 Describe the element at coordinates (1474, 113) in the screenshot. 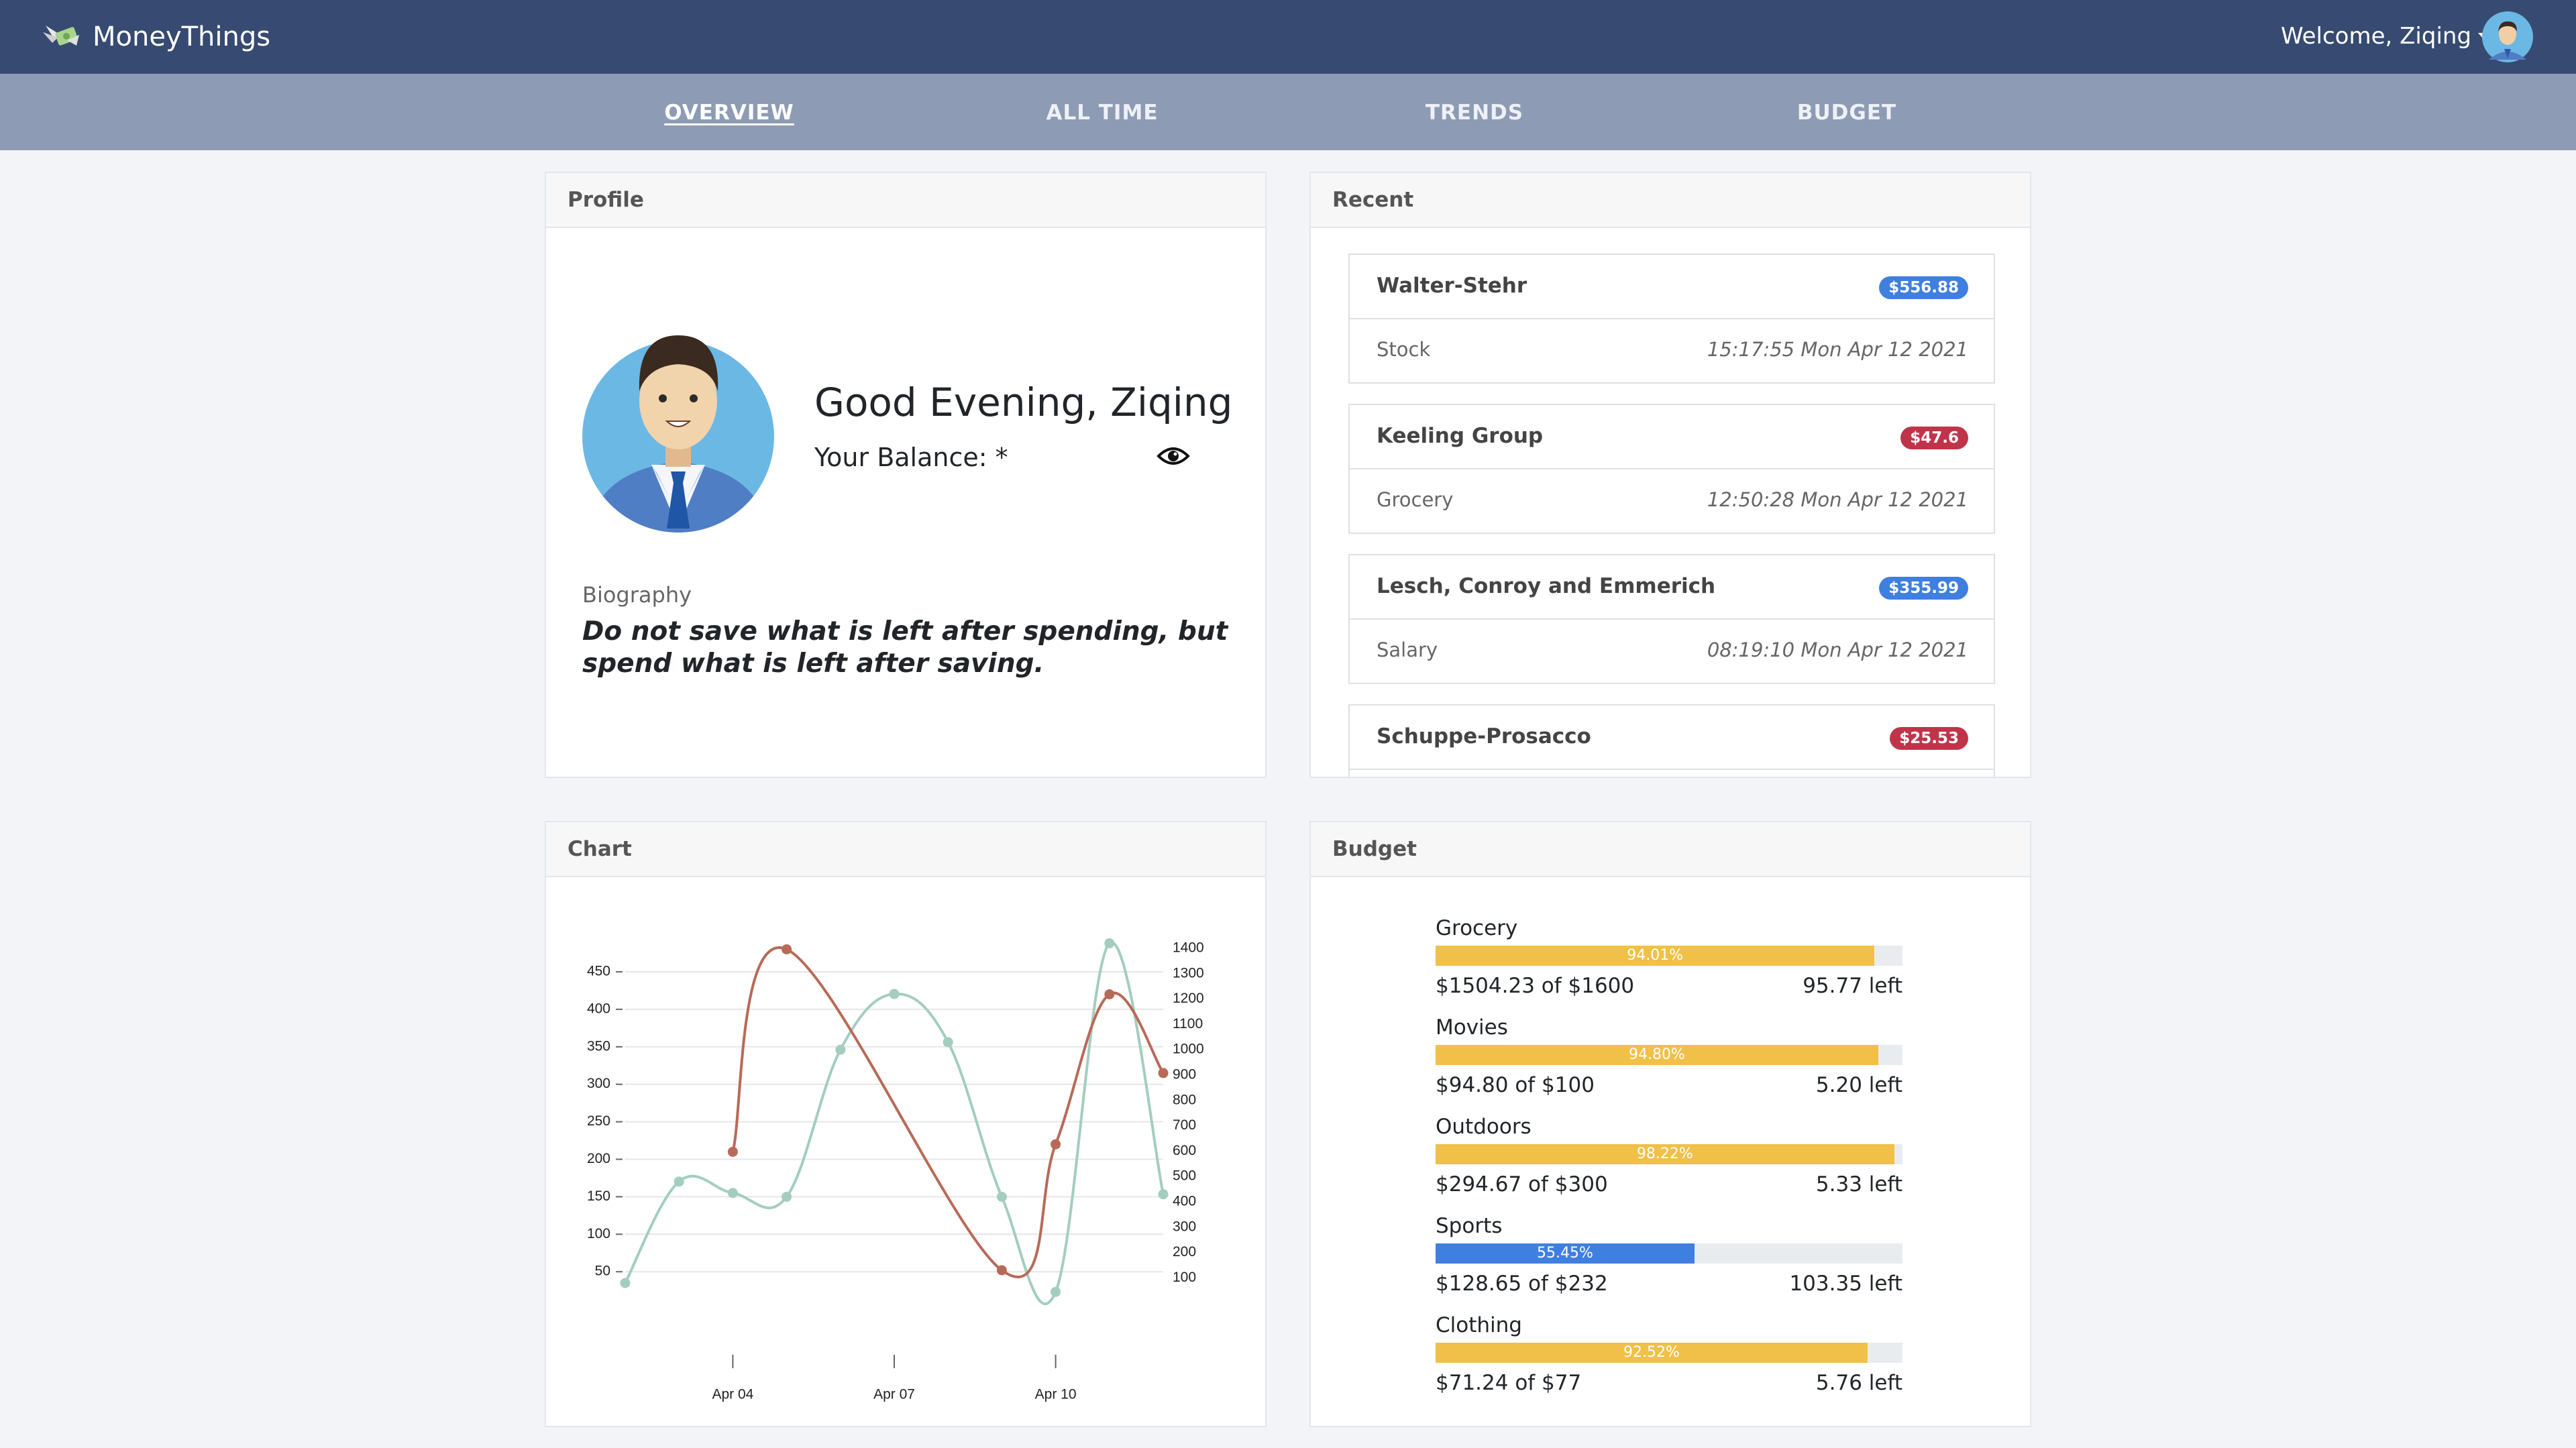

I see `tab-trends: TRENDS` at that location.